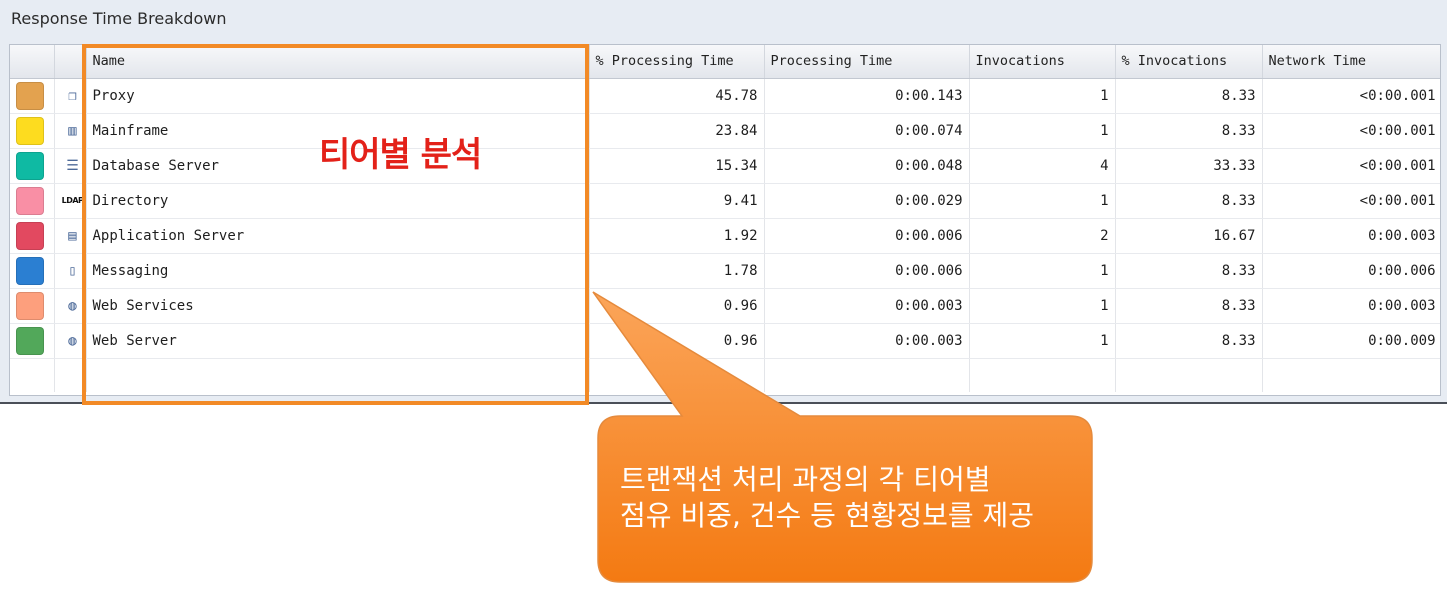 The height and width of the screenshot is (593, 1447). Describe the element at coordinates (855, 498) in the screenshot. I see `callout-text: 트랜잭션 처리 과정의 각 티어별 점유 비중, 건수 등 현황정보를 제공` at that location.